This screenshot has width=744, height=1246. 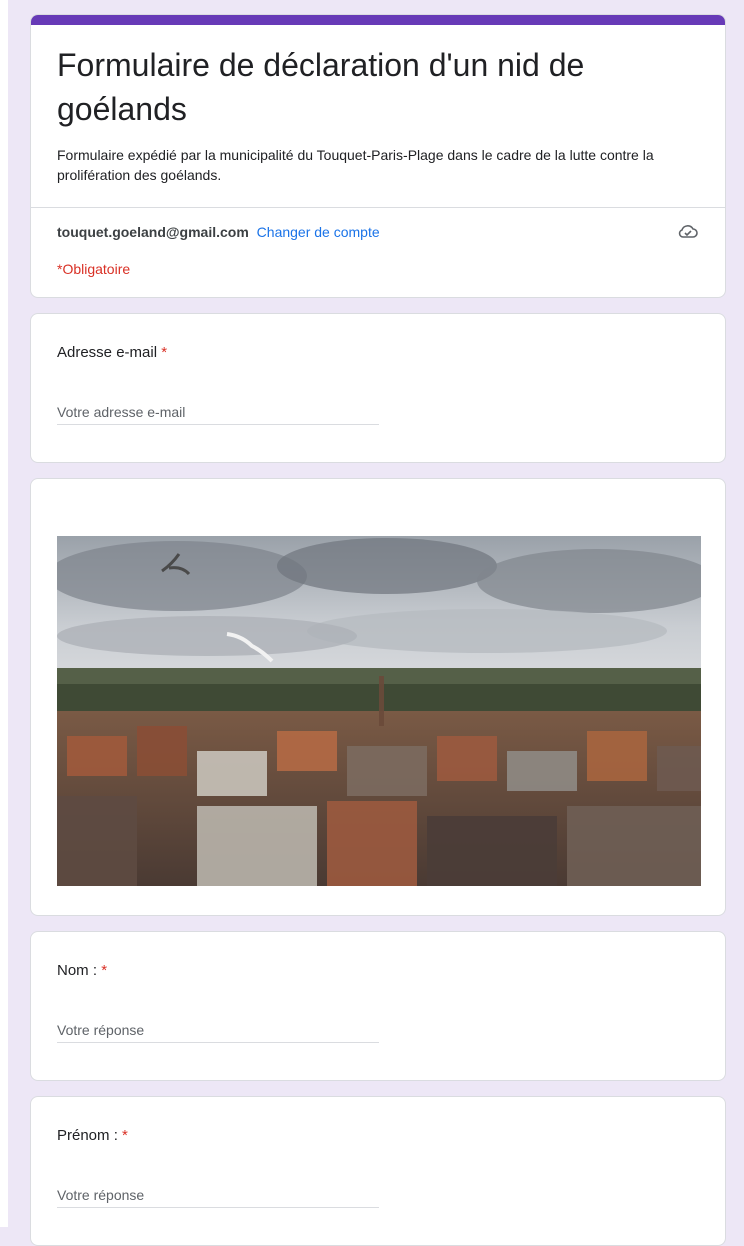 I want to click on question-card-email: Adresse e-mail *, so click(x=378, y=388).